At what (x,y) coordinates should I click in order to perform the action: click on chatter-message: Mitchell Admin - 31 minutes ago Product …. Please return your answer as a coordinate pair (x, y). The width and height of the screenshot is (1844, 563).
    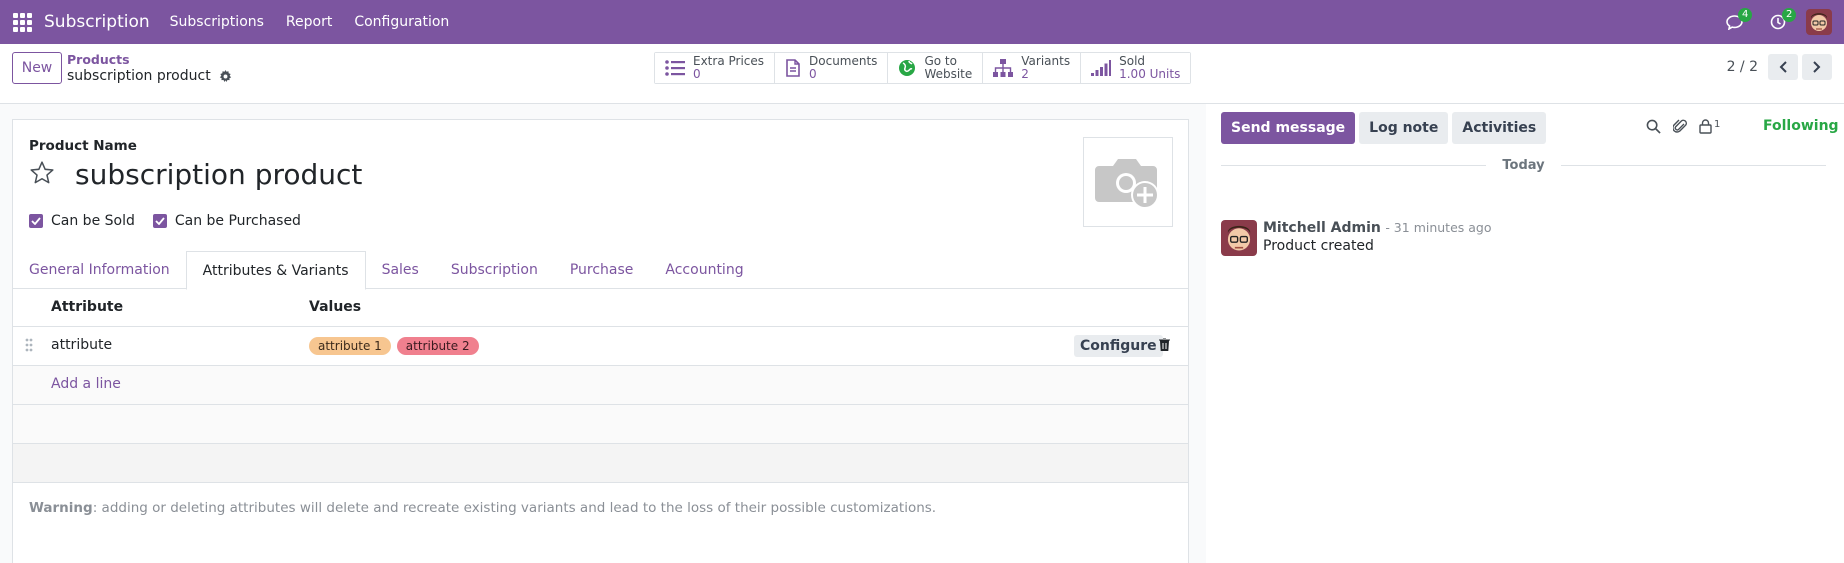
    Looking at the image, I should click on (1356, 238).